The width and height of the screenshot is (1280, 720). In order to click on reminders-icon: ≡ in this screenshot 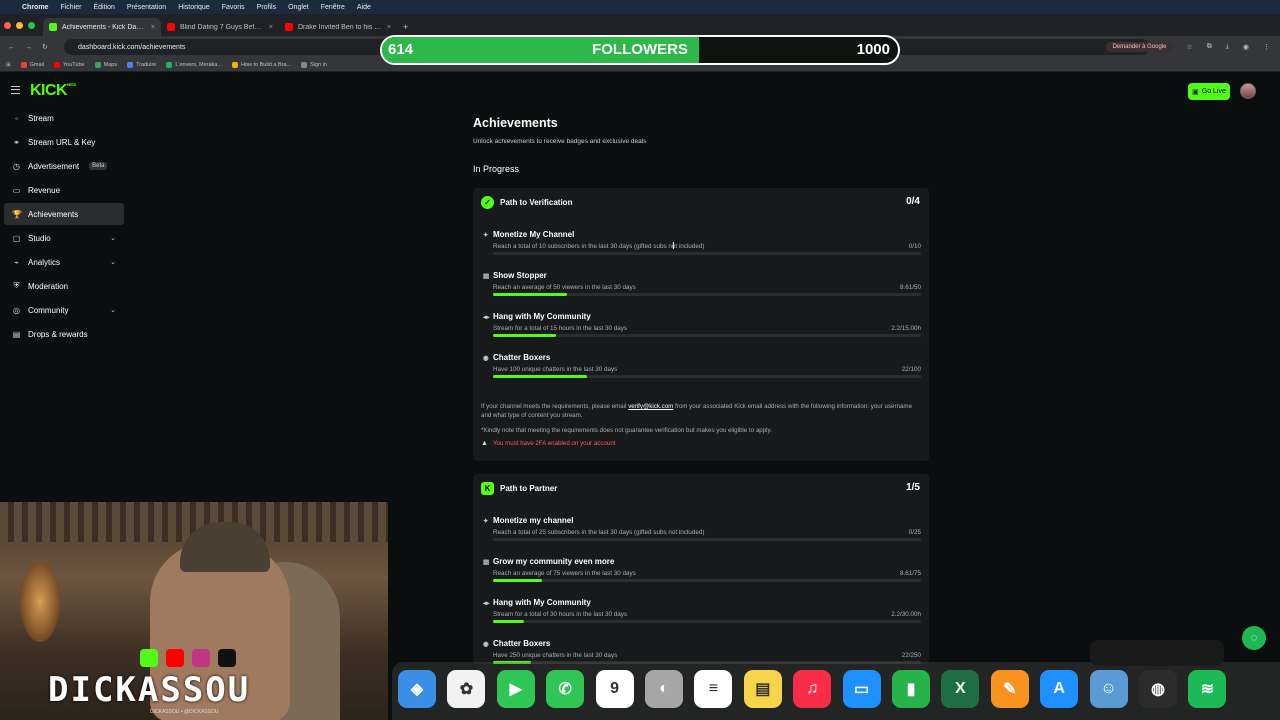, I will do `click(713, 689)`.